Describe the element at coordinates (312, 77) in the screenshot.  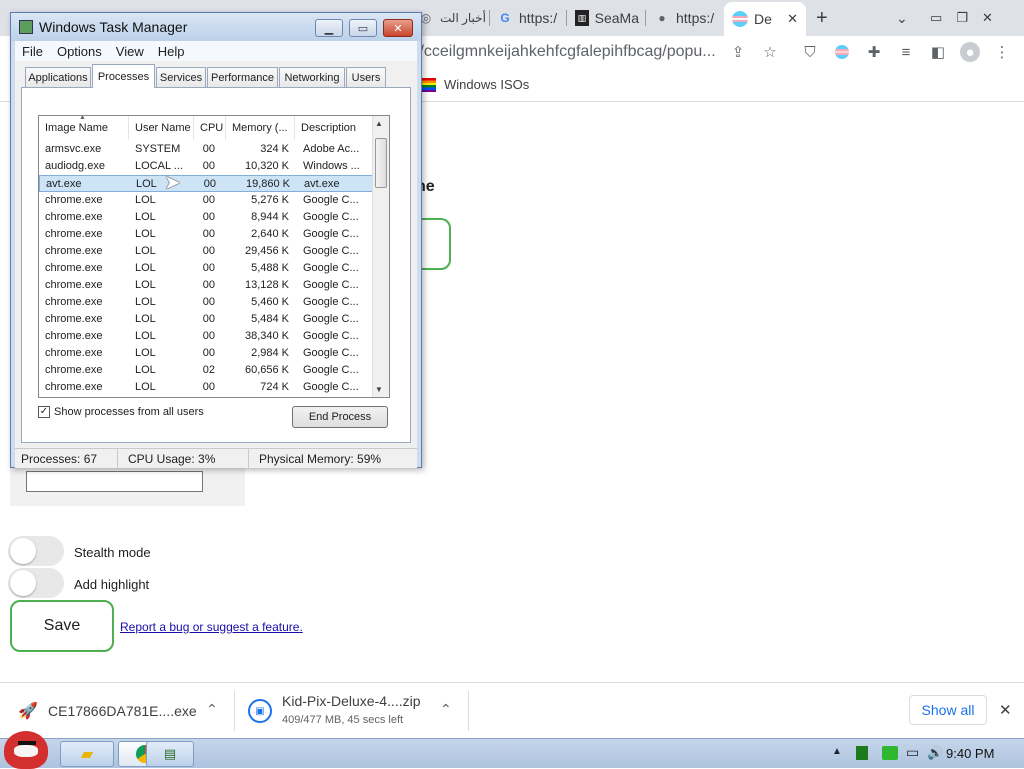
I see `tab-networking: Networking` at that location.